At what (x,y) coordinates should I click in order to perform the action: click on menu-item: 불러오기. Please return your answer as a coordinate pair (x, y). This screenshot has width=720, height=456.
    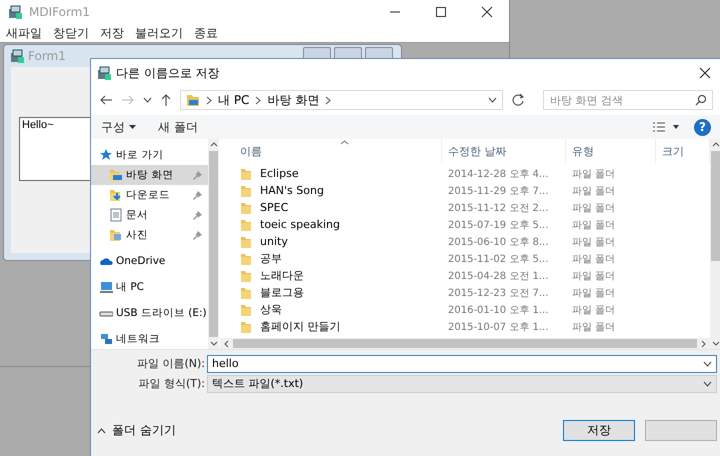
    Looking at the image, I should click on (159, 33).